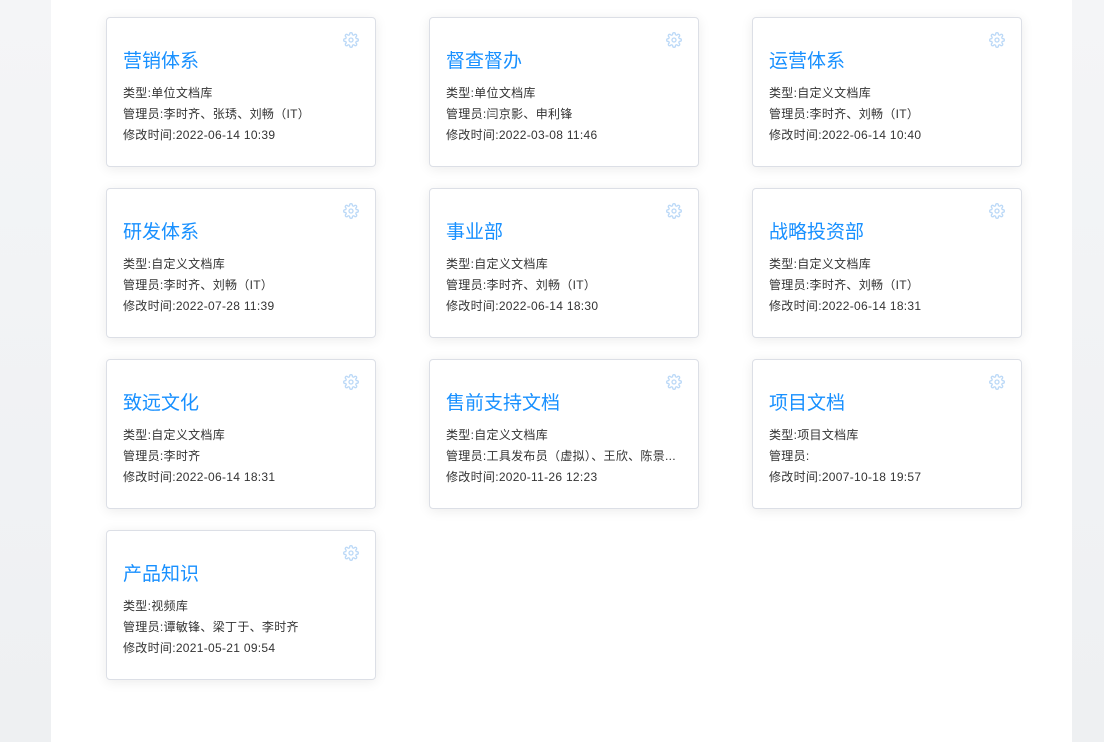 Image resolution: width=1104 pixels, height=742 pixels. I want to click on card-modified: 修改时间:2022-07-28 11:39, so click(199, 306).